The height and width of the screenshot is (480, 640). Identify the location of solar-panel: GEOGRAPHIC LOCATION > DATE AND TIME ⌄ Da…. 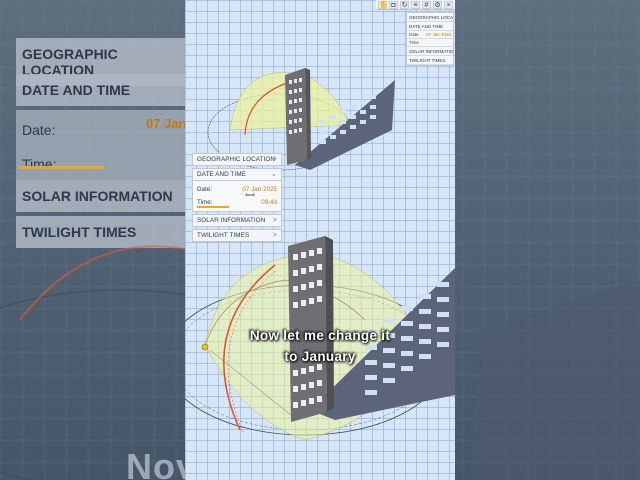
(237, 198).